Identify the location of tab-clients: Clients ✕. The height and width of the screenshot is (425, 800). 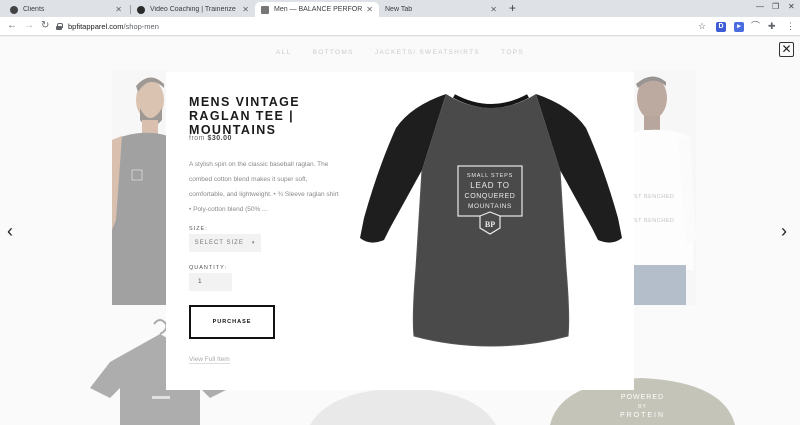
(66, 9).